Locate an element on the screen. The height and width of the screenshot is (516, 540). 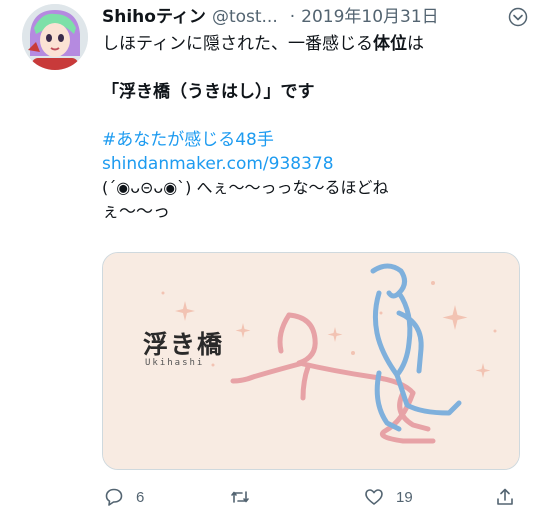
card-subtitle: Ukihashi is located at coordinates (175, 363).